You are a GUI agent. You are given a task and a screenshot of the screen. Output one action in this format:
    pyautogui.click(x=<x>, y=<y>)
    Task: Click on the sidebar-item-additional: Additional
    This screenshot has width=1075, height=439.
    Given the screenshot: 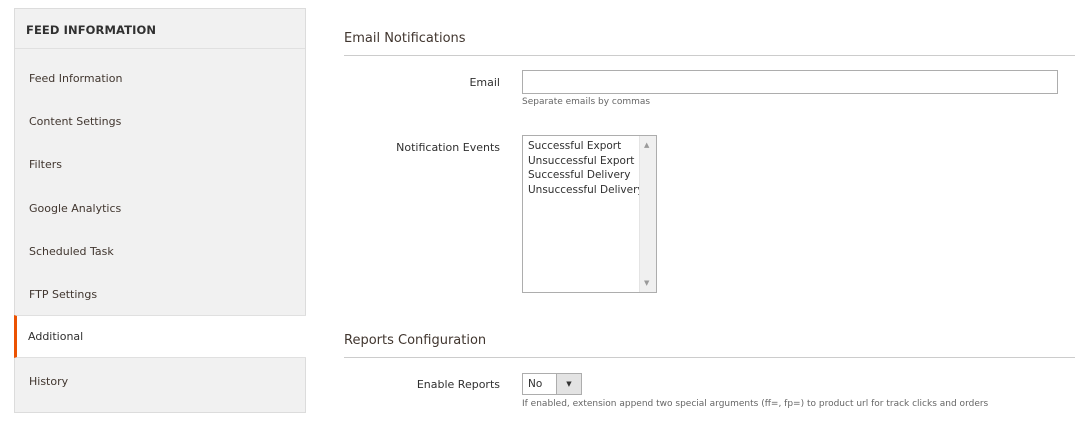 What is the action you would take?
    pyautogui.click(x=160, y=336)
    